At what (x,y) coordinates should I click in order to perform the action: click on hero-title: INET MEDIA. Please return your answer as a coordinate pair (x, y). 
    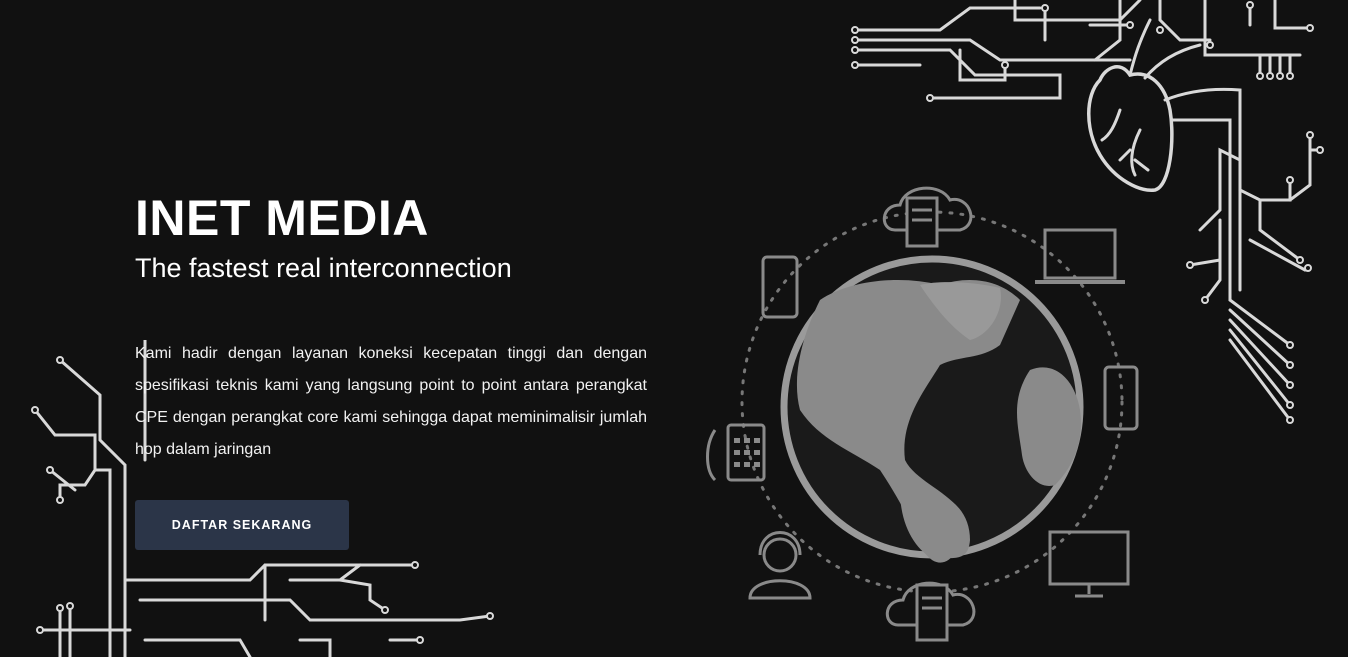
    Looking at the image, I should click on (282, 218).